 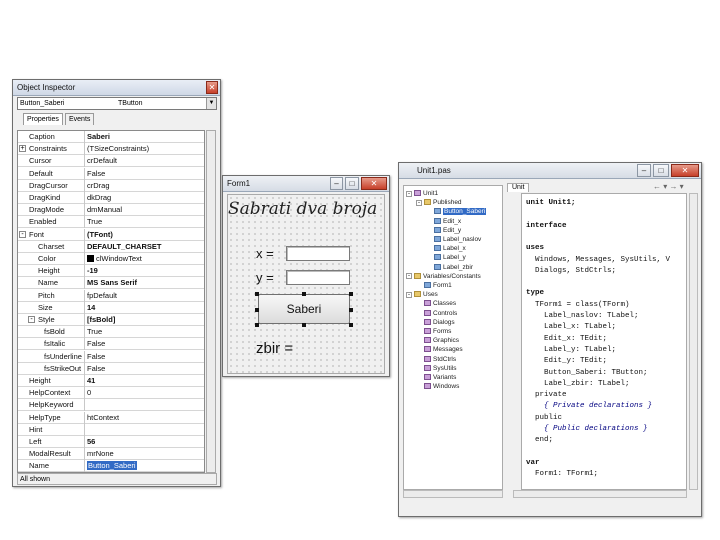 I want to click on tree-node: Label_naslov, so click(x=457, y=239).